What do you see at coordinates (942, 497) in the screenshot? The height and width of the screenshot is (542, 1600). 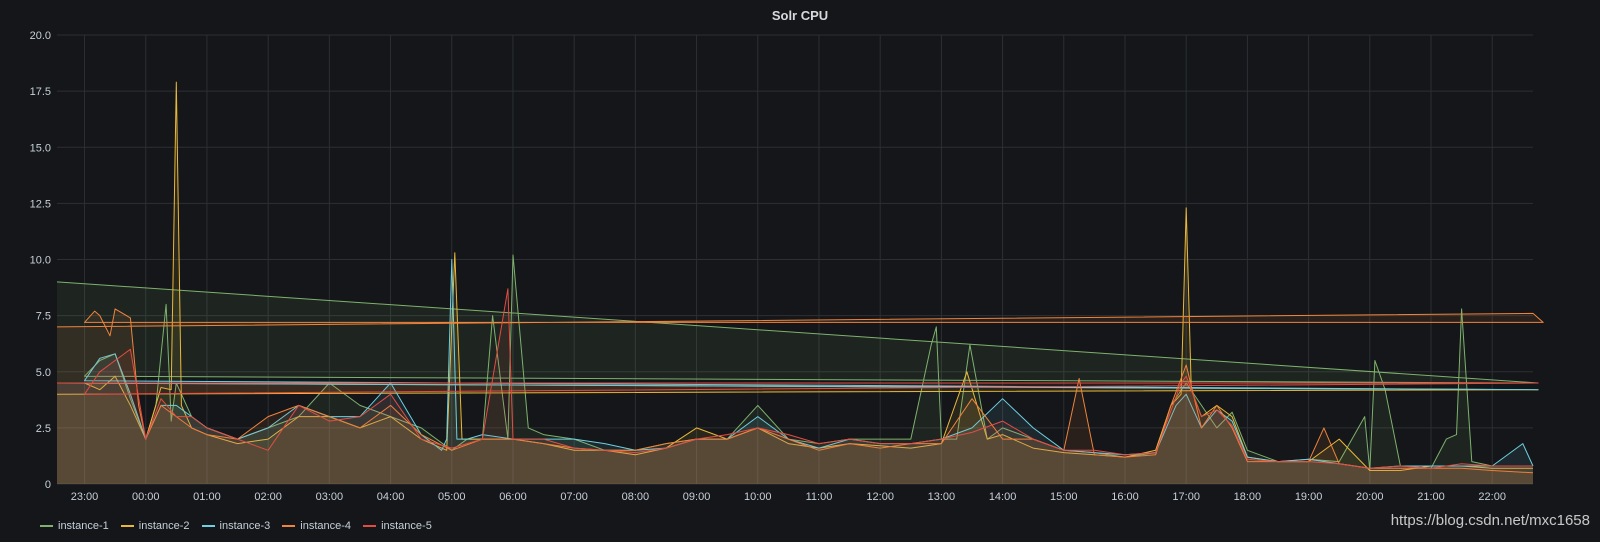 I see `x-tick-label: 13:00` at bounding box center [942, 497].